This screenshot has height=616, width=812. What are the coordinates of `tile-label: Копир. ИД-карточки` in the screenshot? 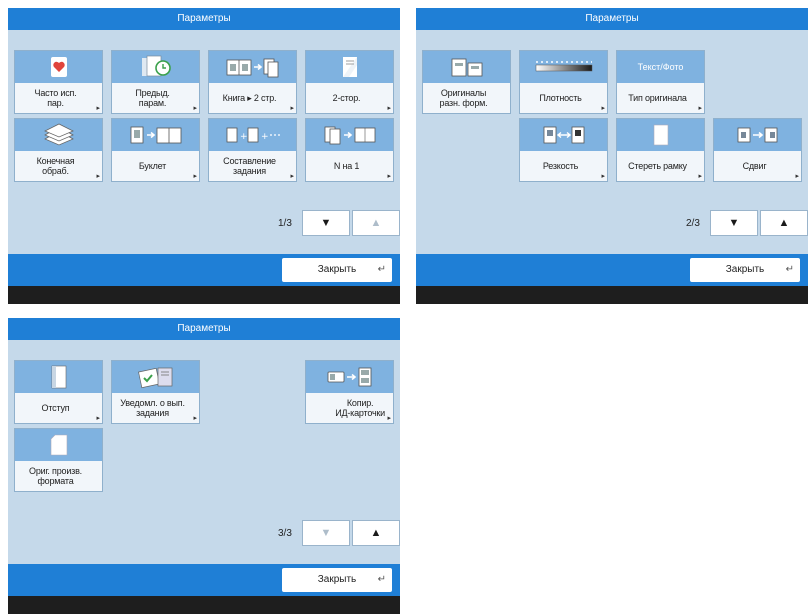 It's located at (360, 408).